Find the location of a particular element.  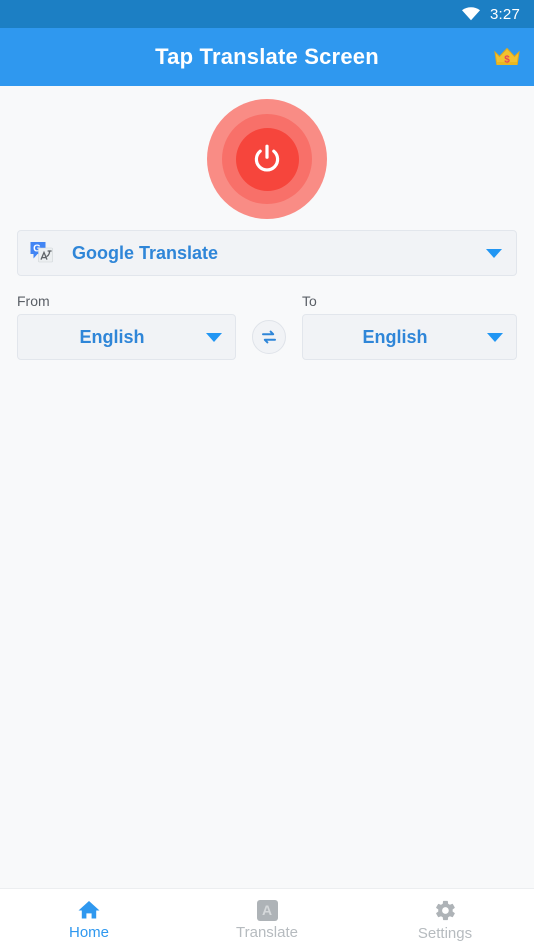

home-icon is located at coordinates (89, 910).